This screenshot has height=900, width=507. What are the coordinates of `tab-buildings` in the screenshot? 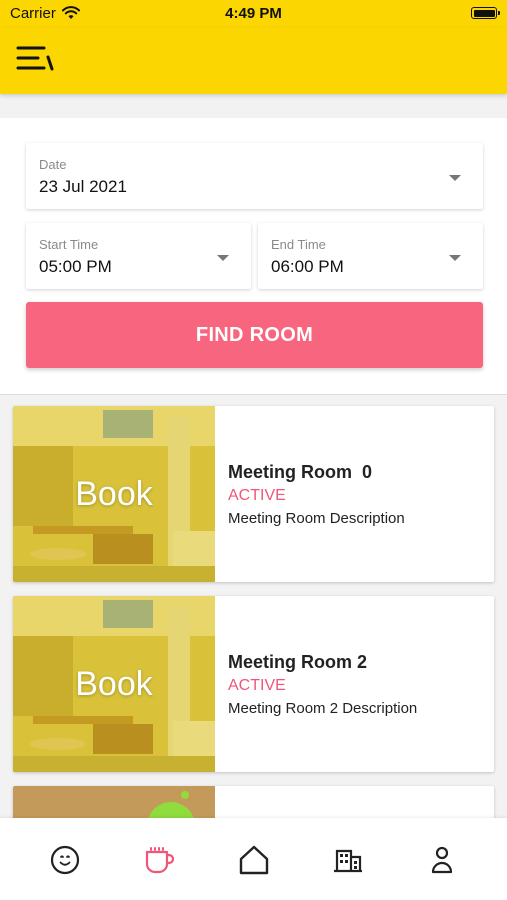 It's located at (348, 860).